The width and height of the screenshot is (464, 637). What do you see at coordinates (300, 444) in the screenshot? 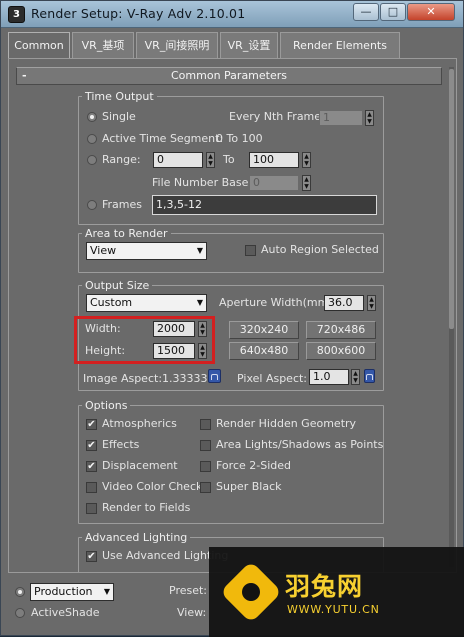
I see `area-lights-shadows-as-points-label: Area Lights/Shadows as Points` at bounding box center [300, 444].